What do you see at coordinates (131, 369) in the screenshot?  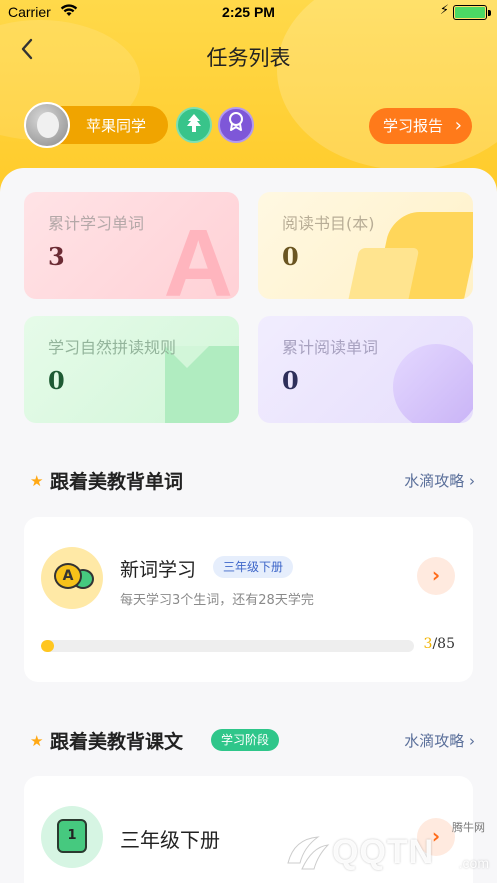 I see `stat-card-phonics-rules: 学习自然拼读规则 0` at bounding box center [131, 369].